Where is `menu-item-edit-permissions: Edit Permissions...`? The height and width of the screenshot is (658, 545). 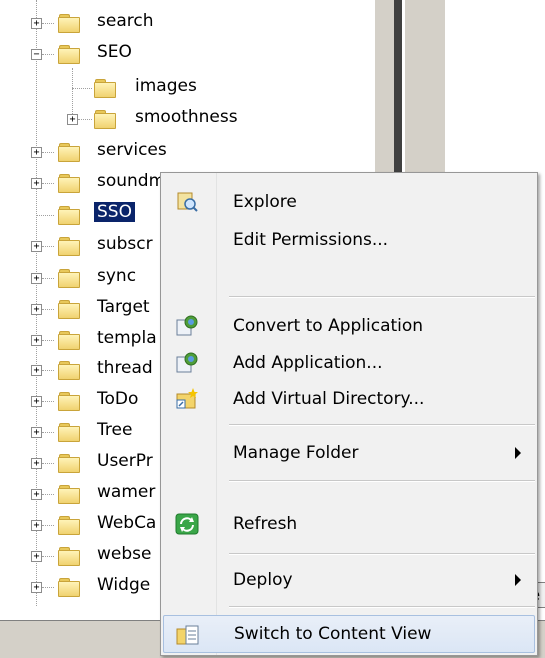 menu-item-edit-permissions: Edit Permissions... is located at coordinates (349, 240).